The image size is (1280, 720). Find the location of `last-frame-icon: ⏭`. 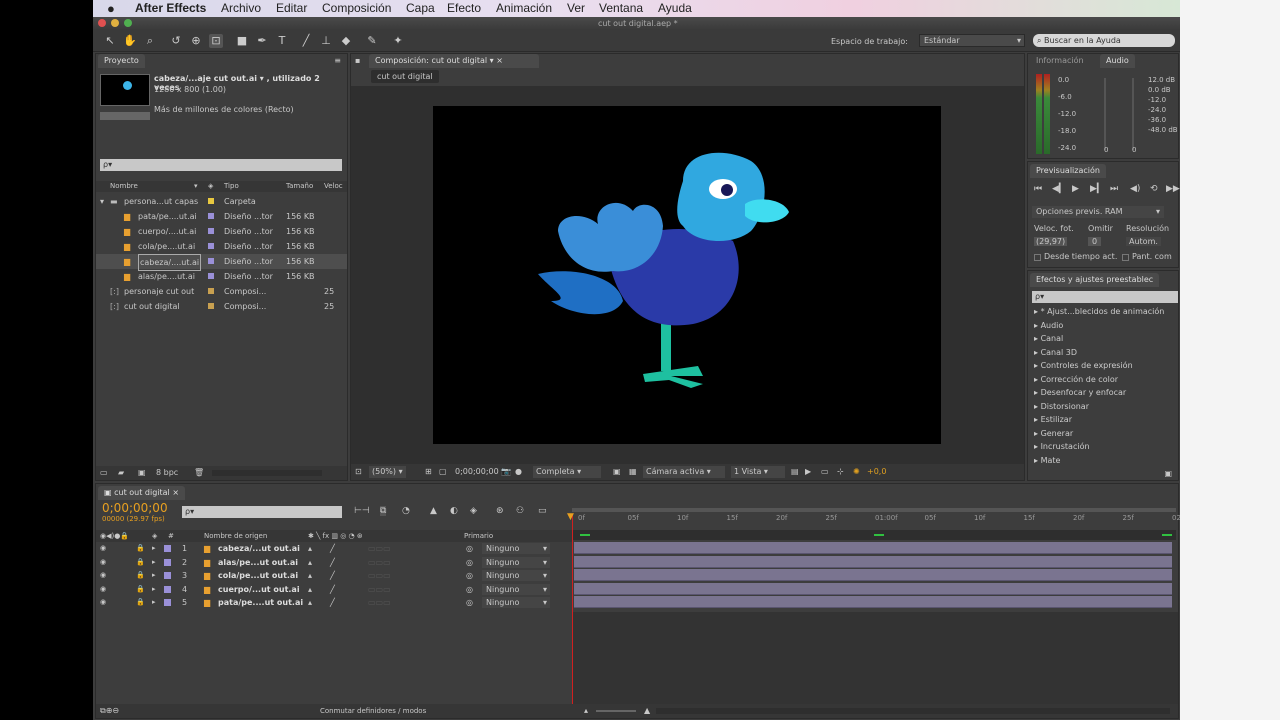

last-frame-icon: ⏭ is located at coordinates (1114, 189).